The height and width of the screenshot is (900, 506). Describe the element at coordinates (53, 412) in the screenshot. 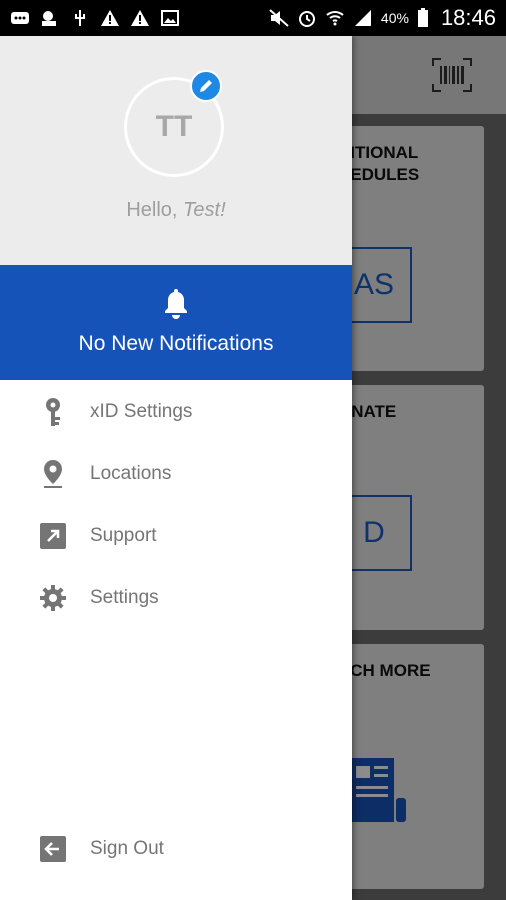

I see `key-icon` at that location.